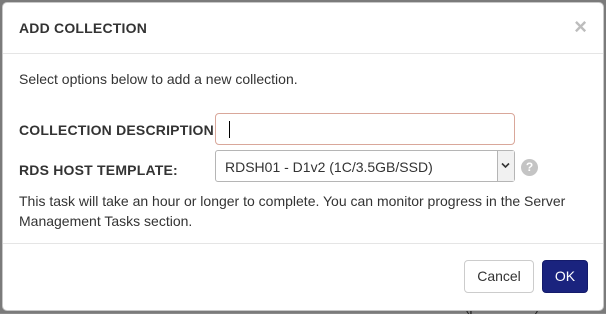  What do you see at coordinates (98, 170) in the screenshot?
I see `rds-host-template-label: RDS HOST TEMPLATE:` at bounding box center [98, 170].